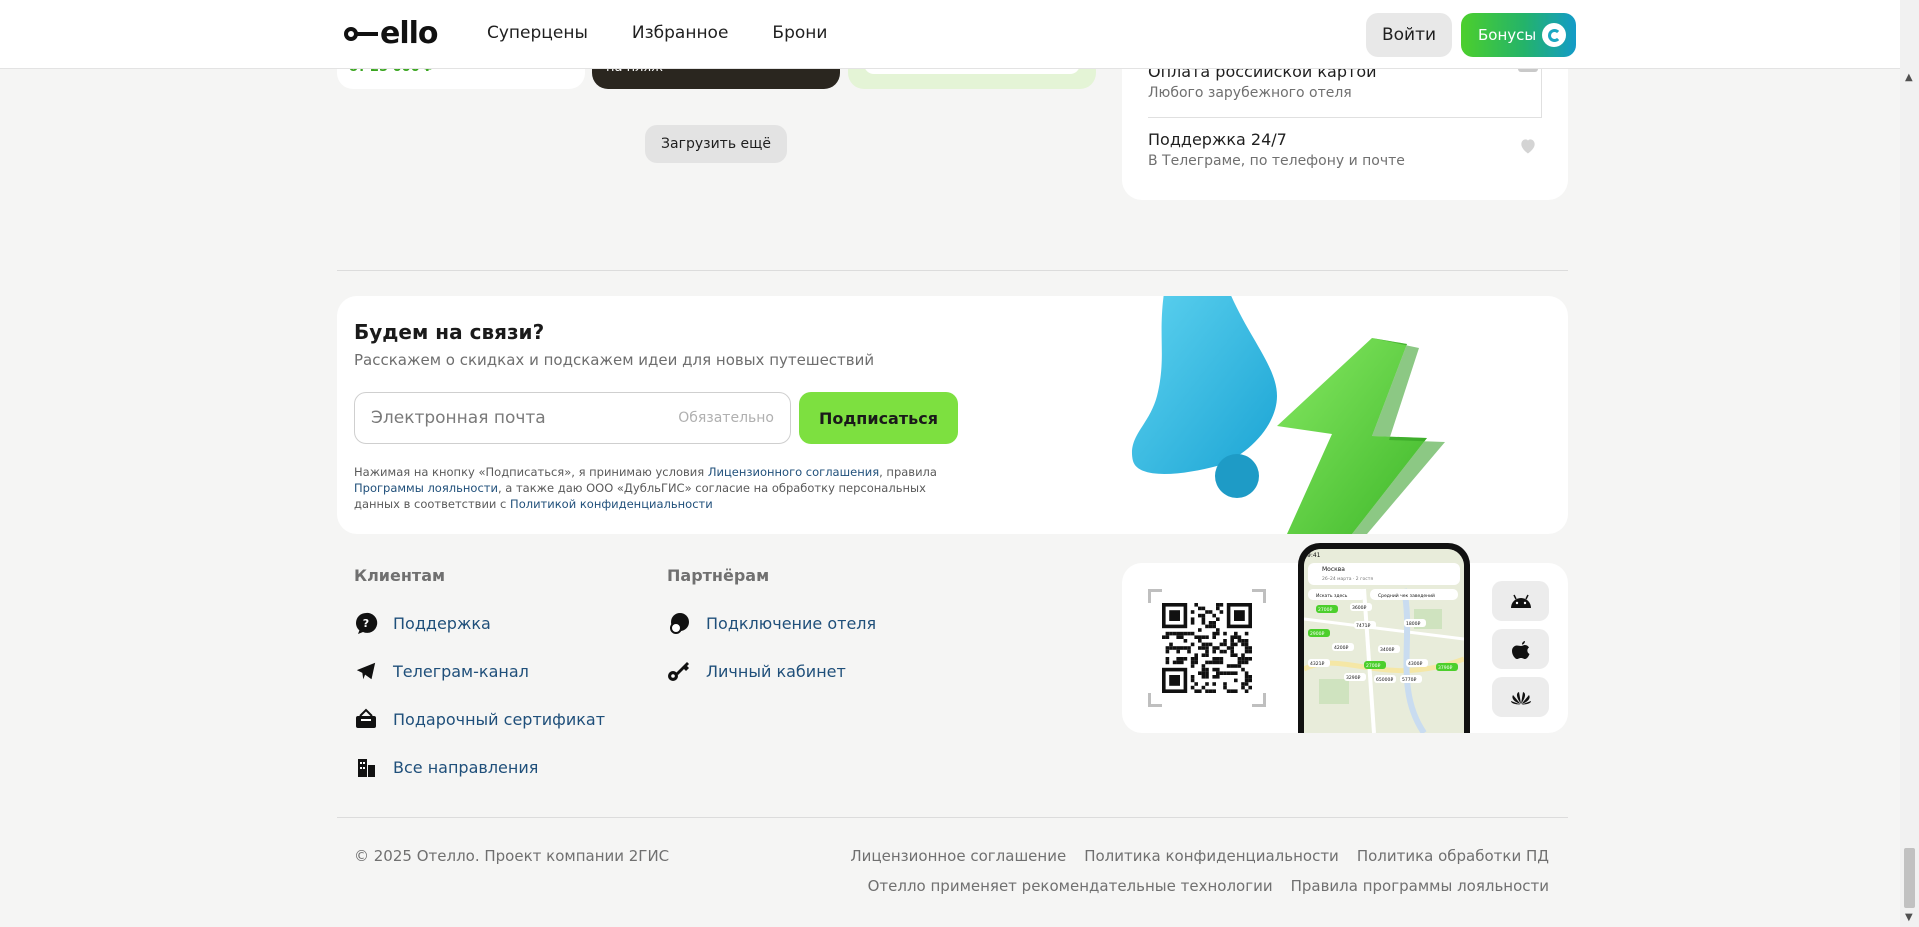  What do you see at coordinates (366, 719) in the screenshot?
I see `gift-icon` at bounding box center [366, 719].